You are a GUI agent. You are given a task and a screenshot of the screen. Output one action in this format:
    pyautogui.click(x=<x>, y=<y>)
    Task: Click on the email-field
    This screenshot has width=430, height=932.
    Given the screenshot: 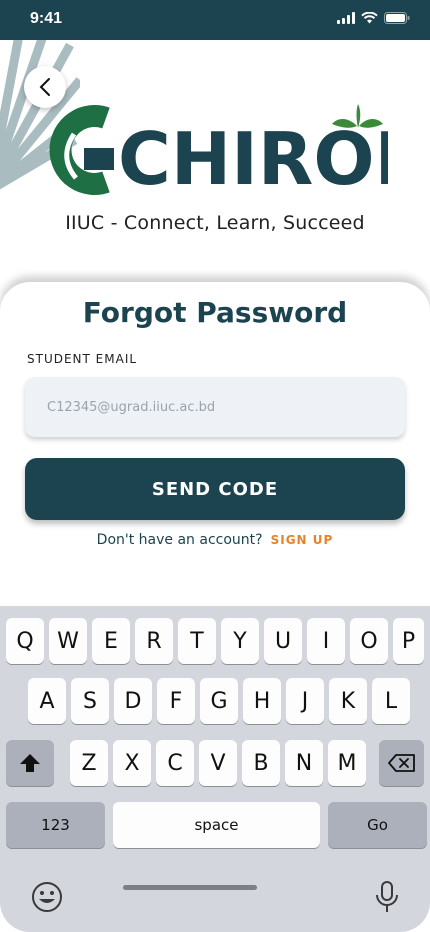 What is the action you would take?
    pyautogui.click(x=215, y=407)
    